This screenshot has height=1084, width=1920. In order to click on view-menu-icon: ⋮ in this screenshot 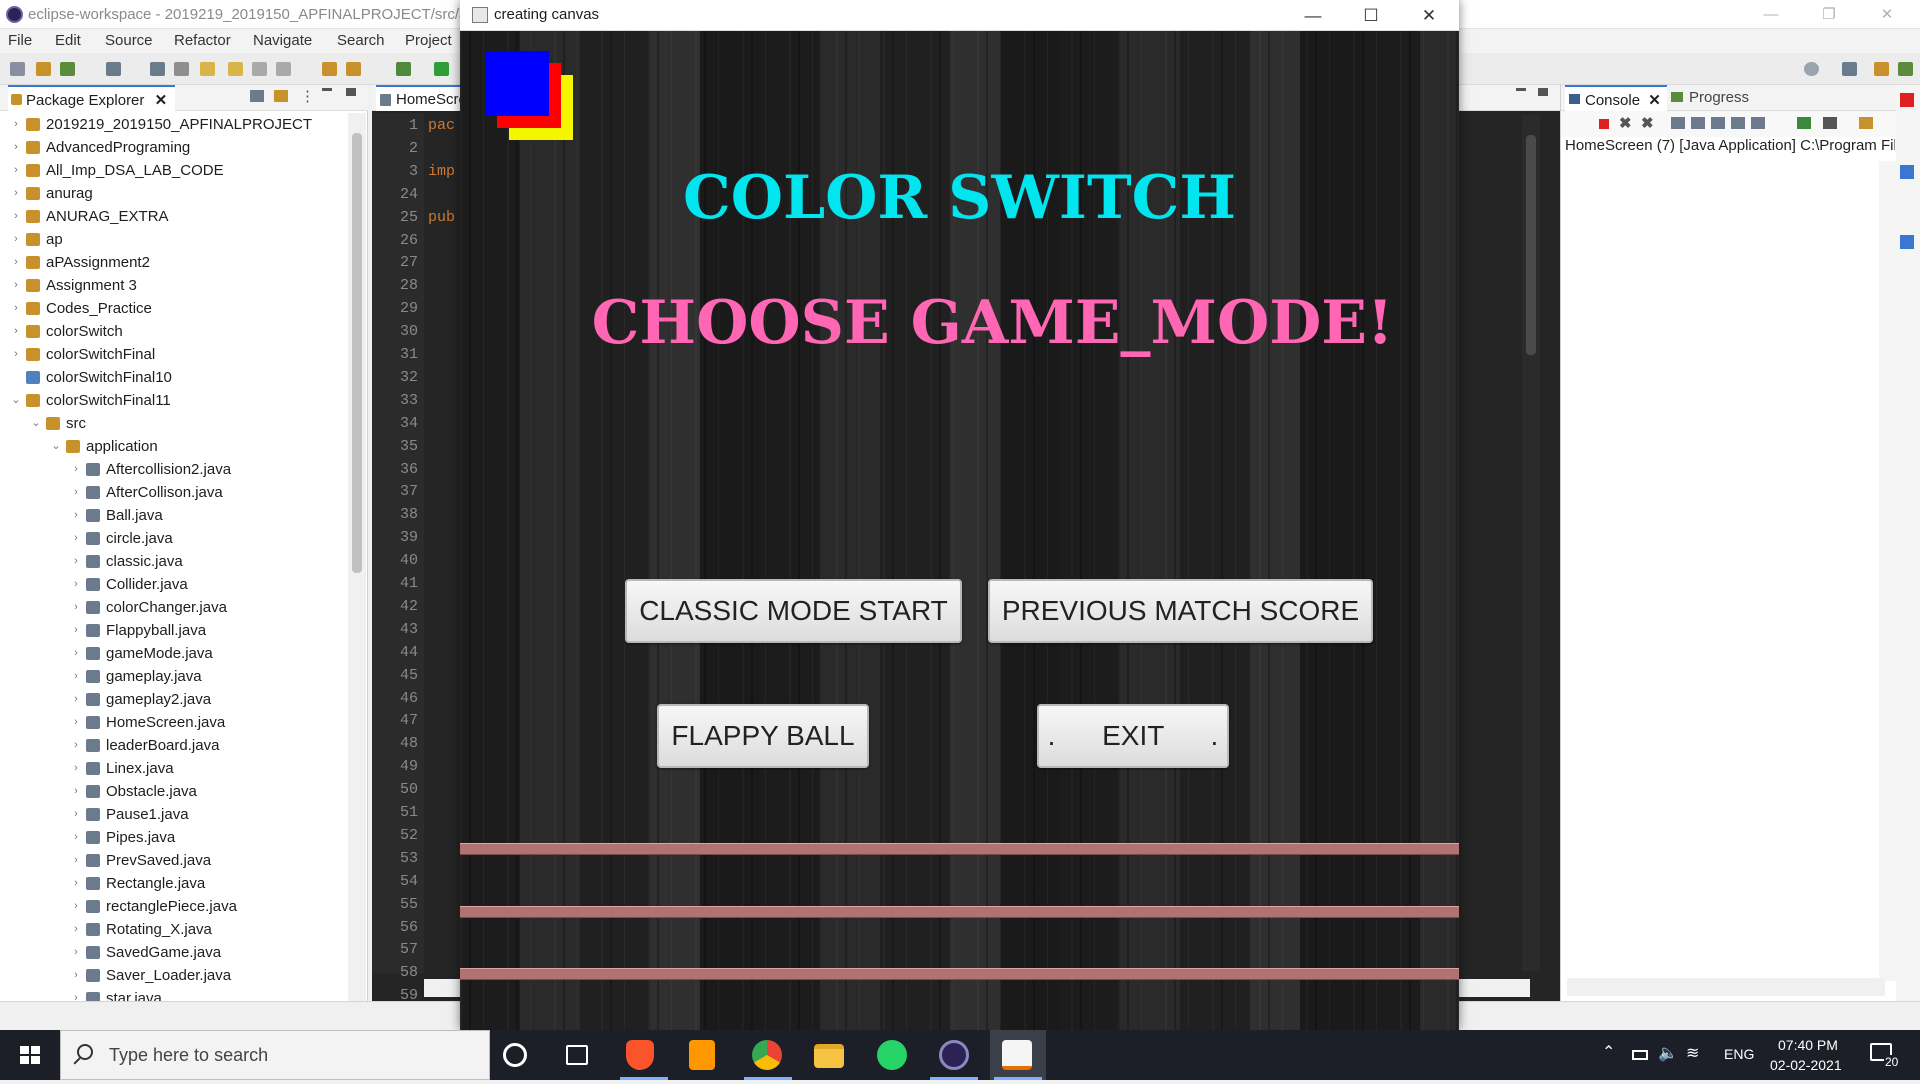, I will do `click(307, 96)`.